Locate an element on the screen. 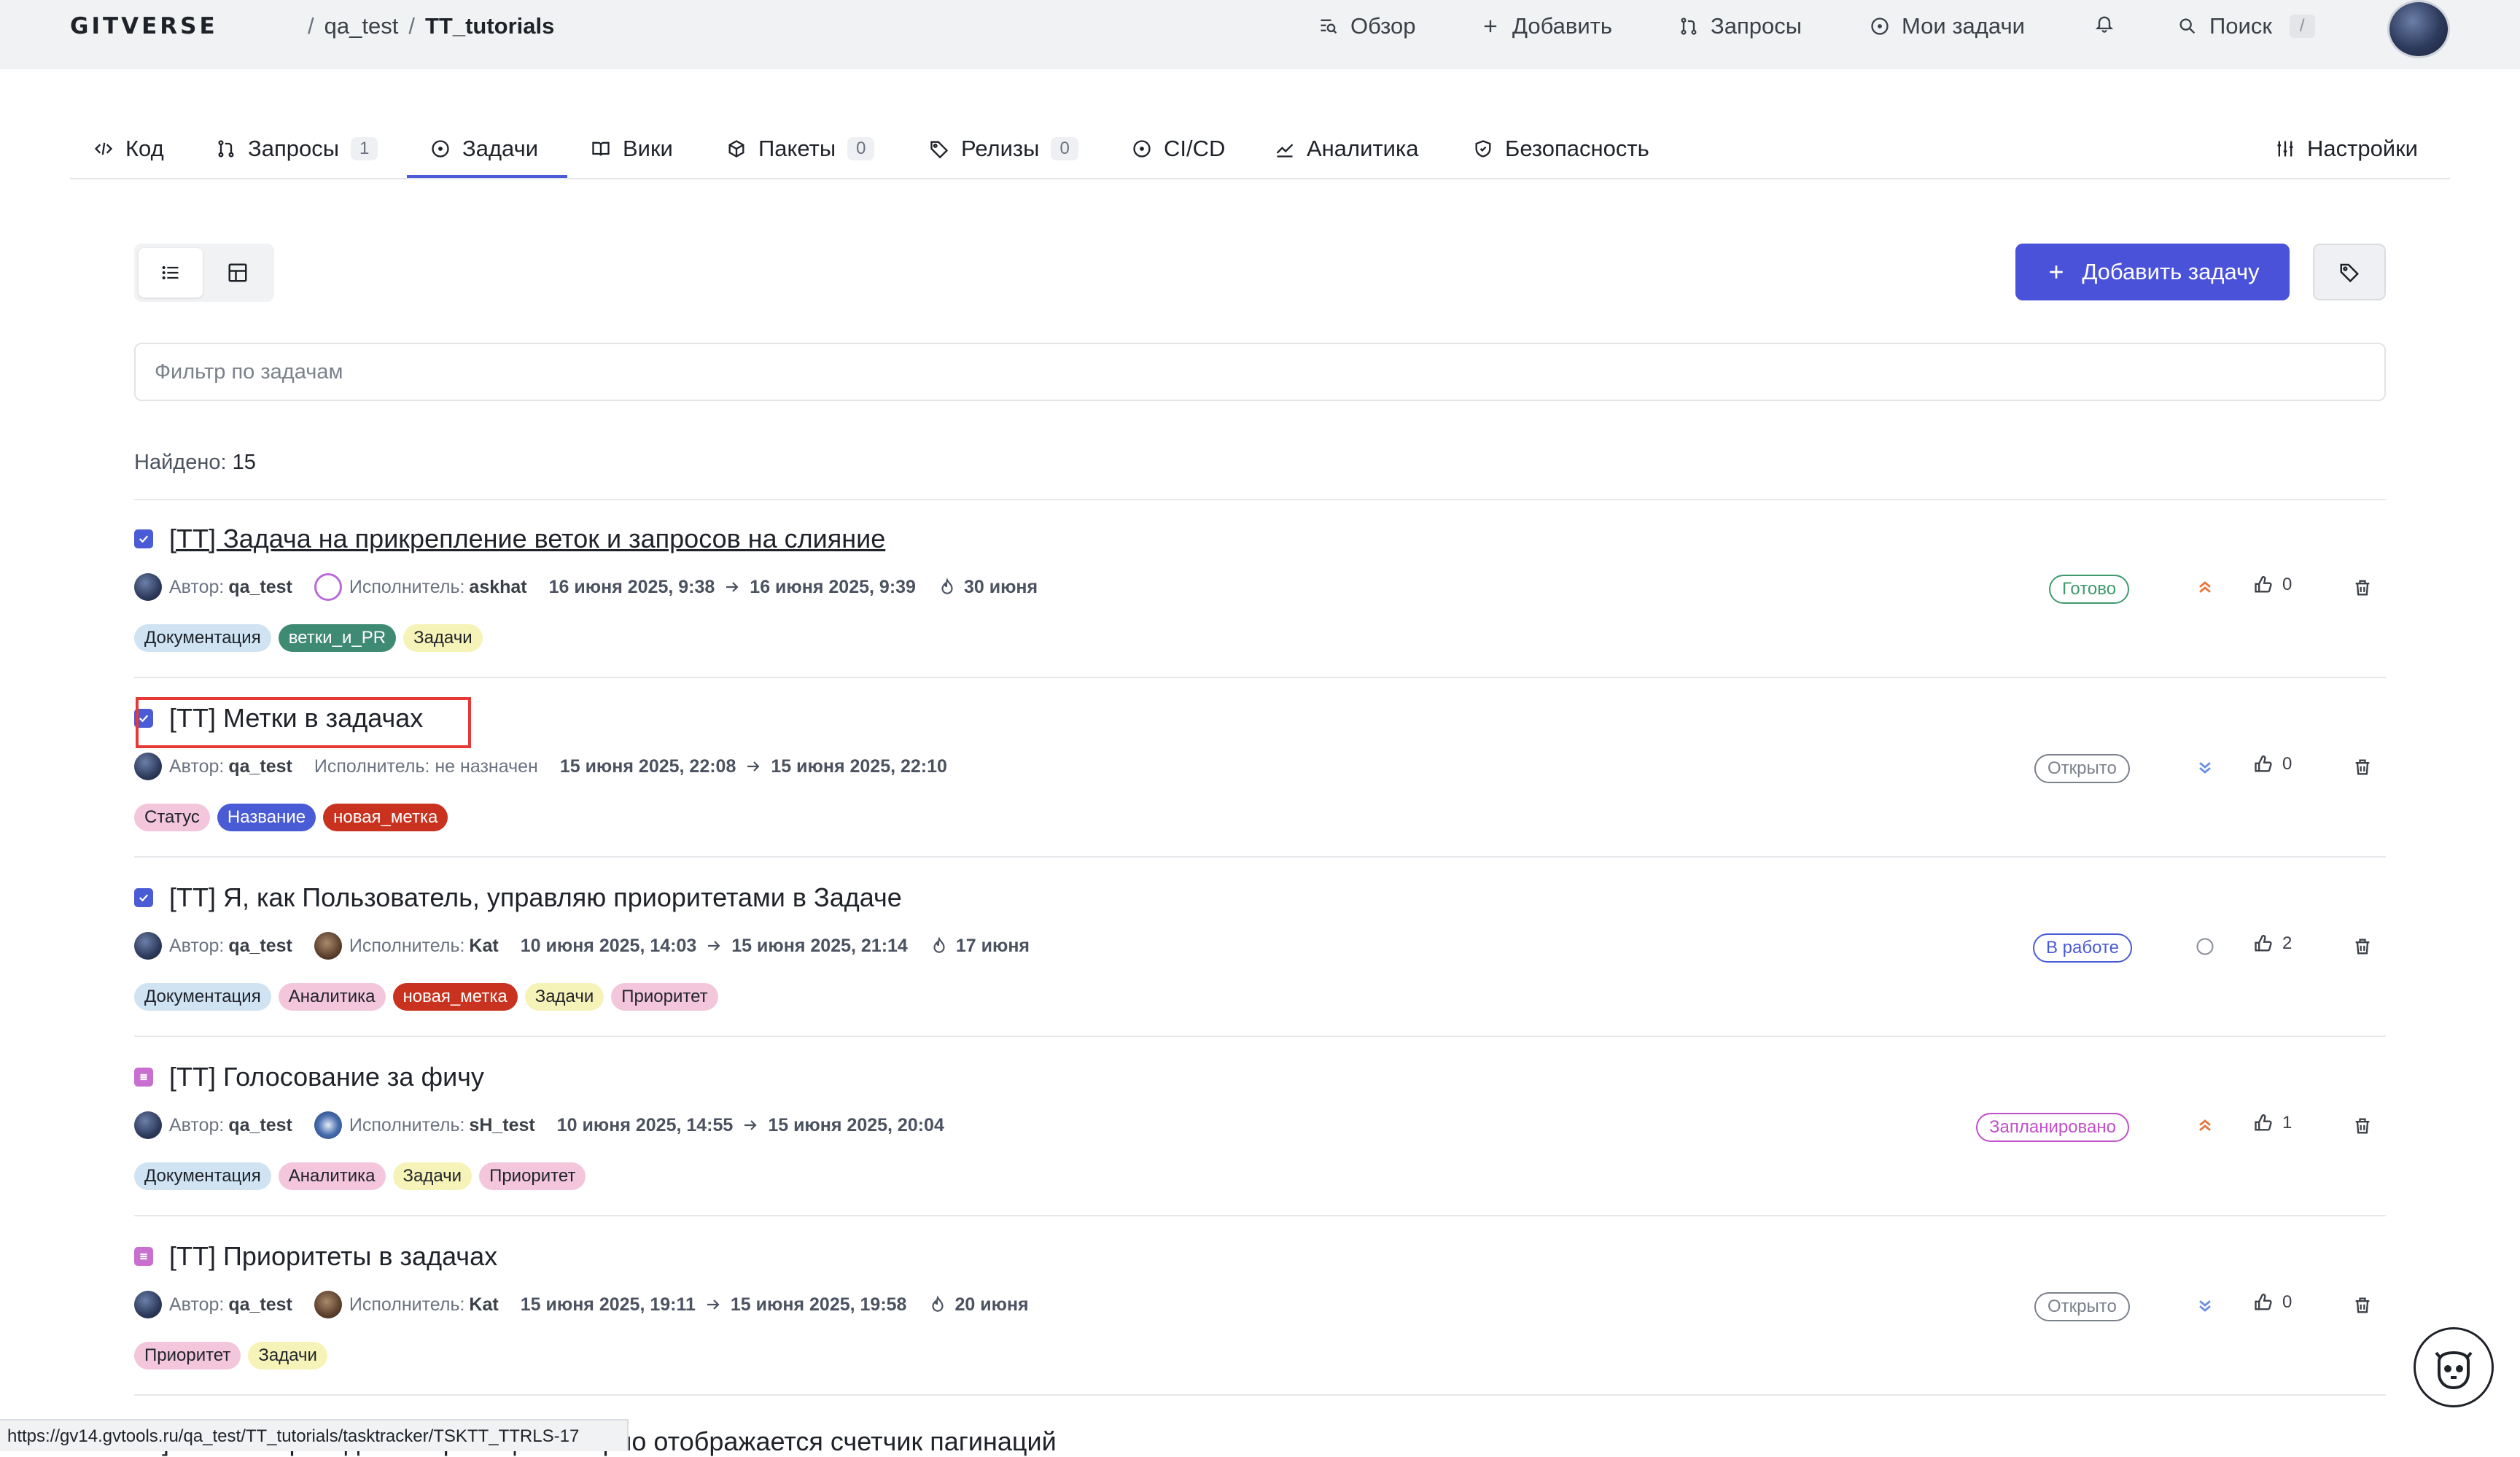 The width and height of the screenshot is (2520, 1457). tab-analytics: Аналитика is located at coordinates (1346, 149).